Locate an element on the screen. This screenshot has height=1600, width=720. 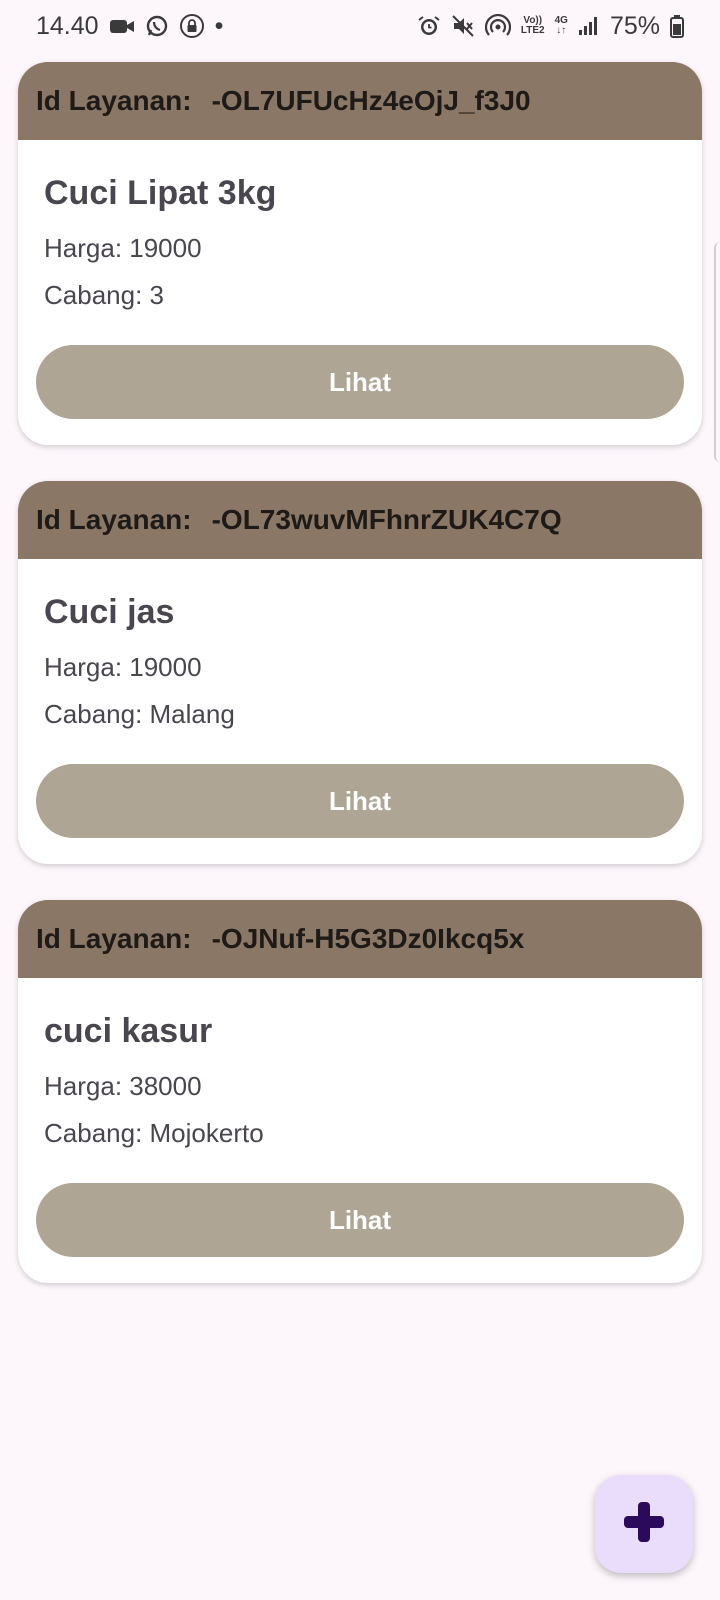
status-bar-left: 14.40 • is located at coordinates (129, 26).